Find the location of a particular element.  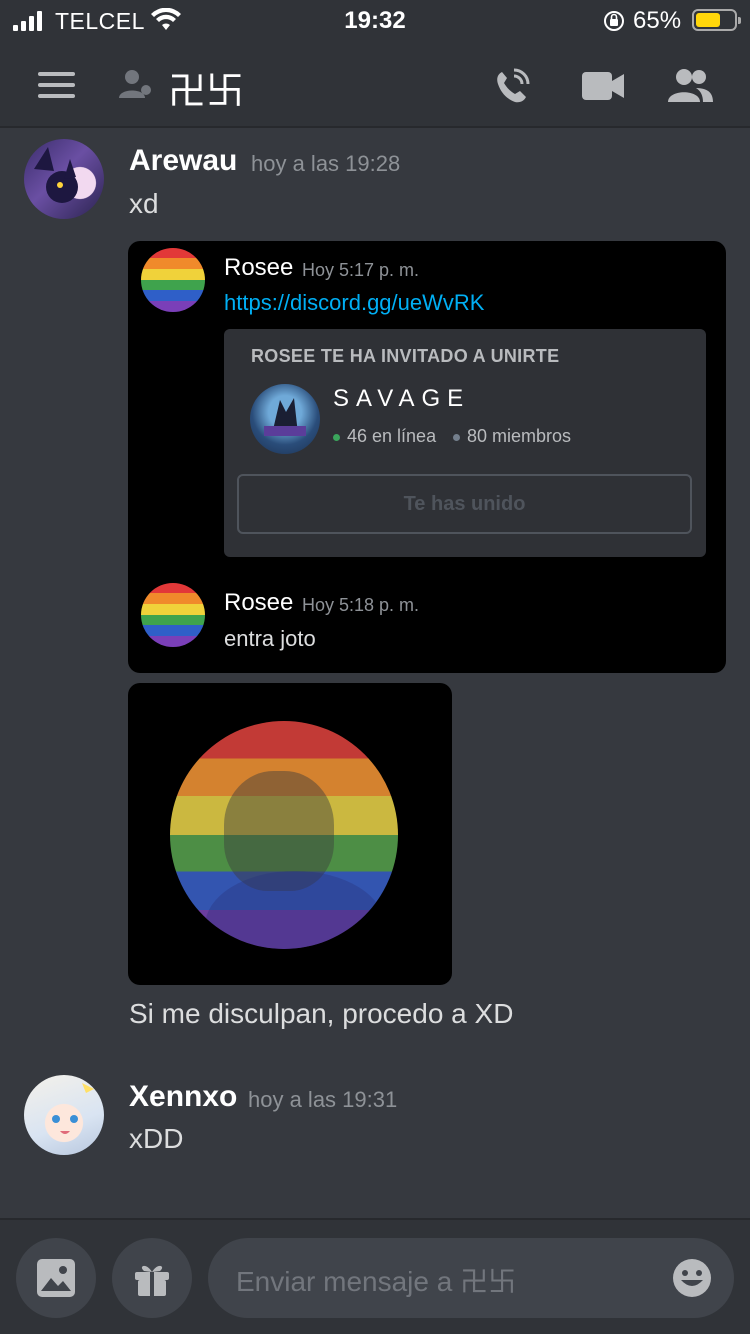

orientation-lock-icon is located at coordinates (614, 24).